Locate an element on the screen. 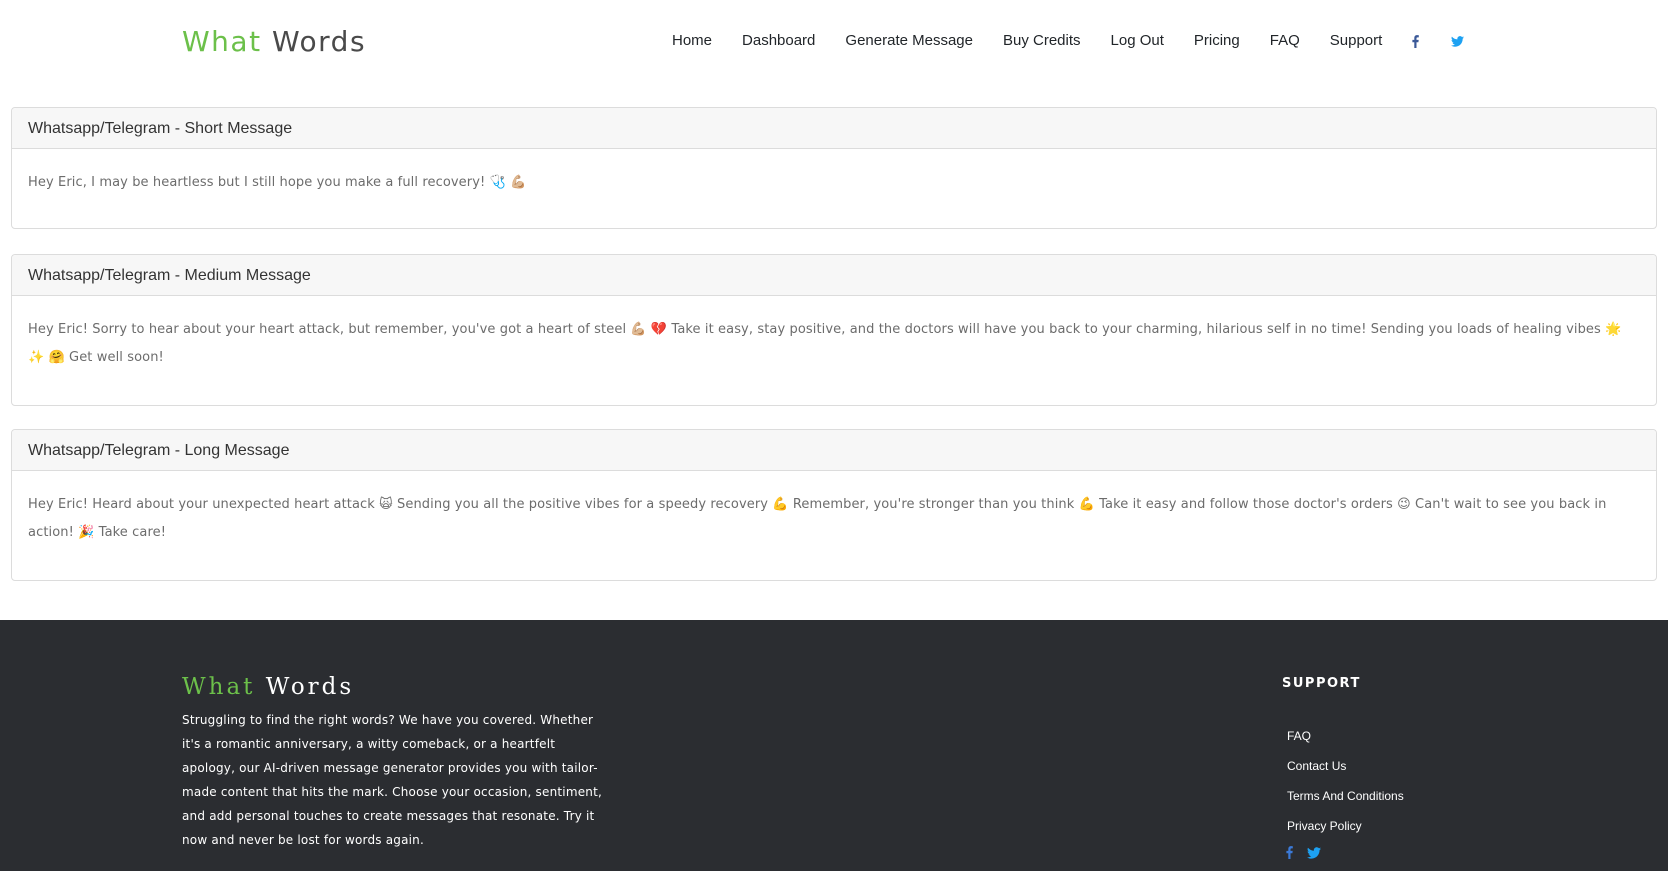 This screenshot has width=1668, height=871. footer-support-heading: SUPPORT is located at coordinates (1321, 683).